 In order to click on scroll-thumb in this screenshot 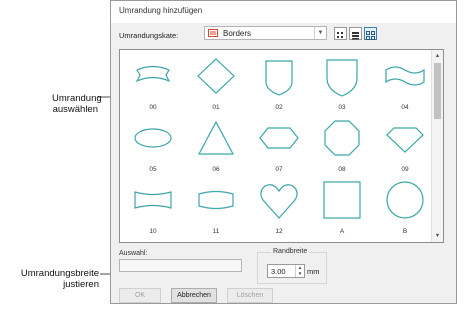, I will do `click(437, 91)`.